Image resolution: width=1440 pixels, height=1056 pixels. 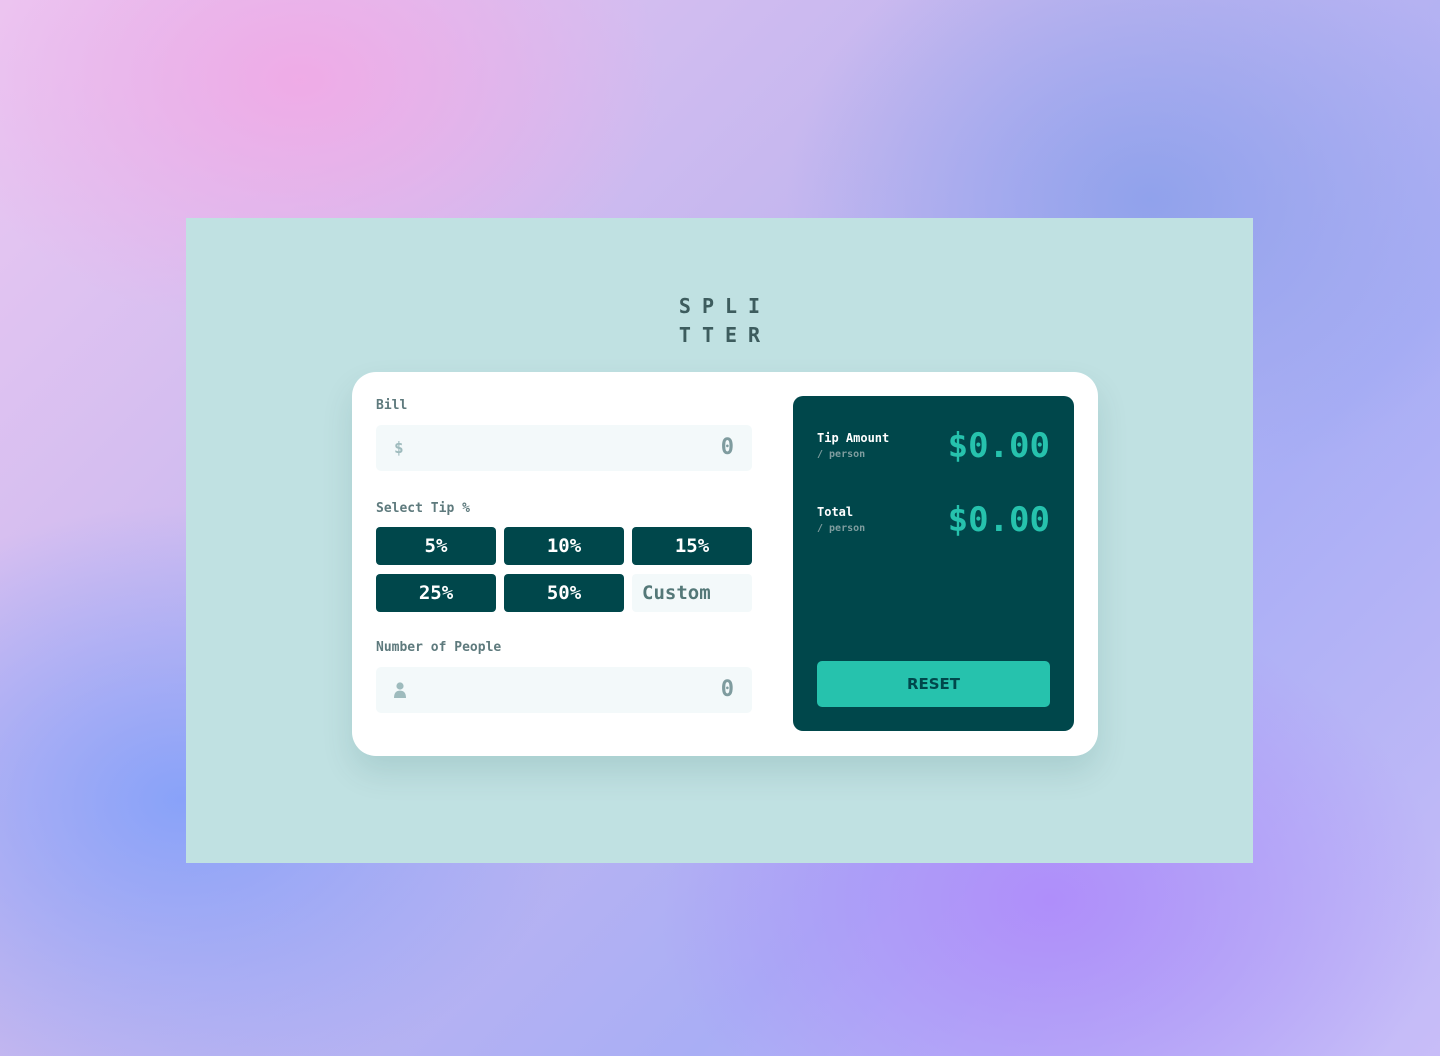 What do you see at coordinates (564, 448) in the screenshot?
I see `bill-input: $ 0` at bounding box center [564, 448].